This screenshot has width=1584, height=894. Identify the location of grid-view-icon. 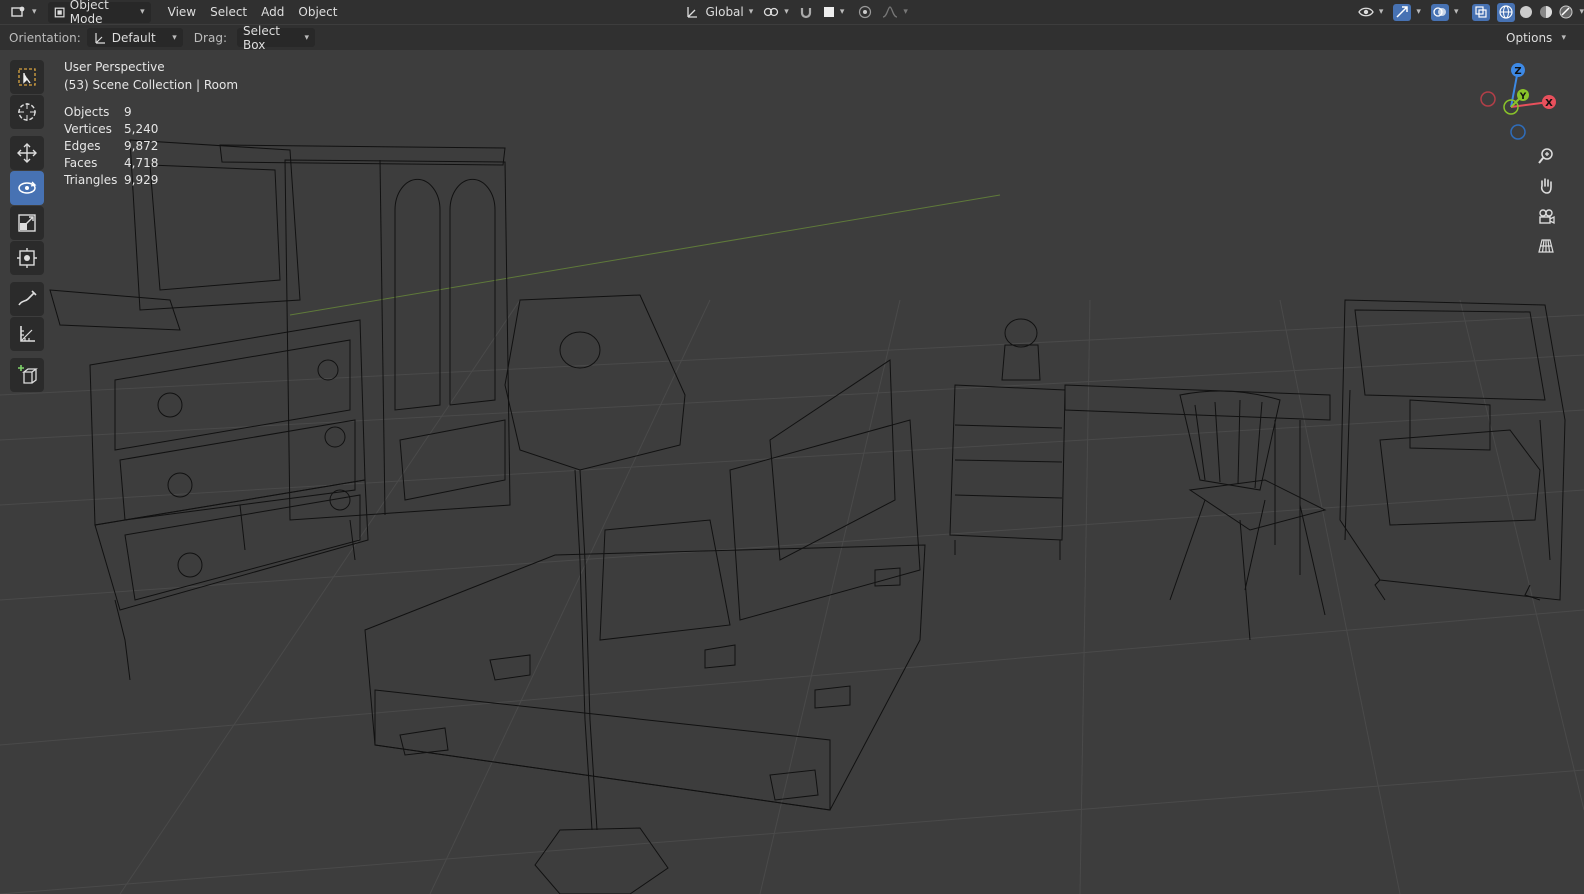
(1546, 246).